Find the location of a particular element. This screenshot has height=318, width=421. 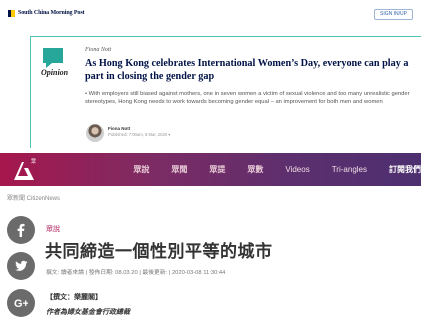

google-plus-share-button: G+ is located at coordinates (21, 303).